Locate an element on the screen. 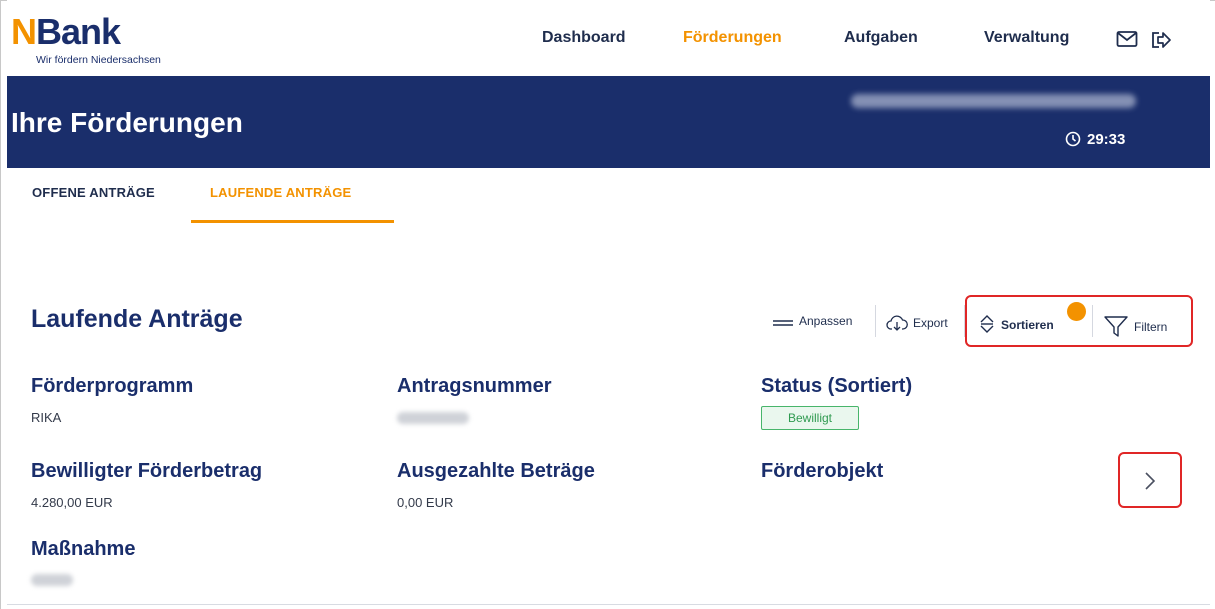  session-timer: 29:33 is located at coordinates (1095, 139).